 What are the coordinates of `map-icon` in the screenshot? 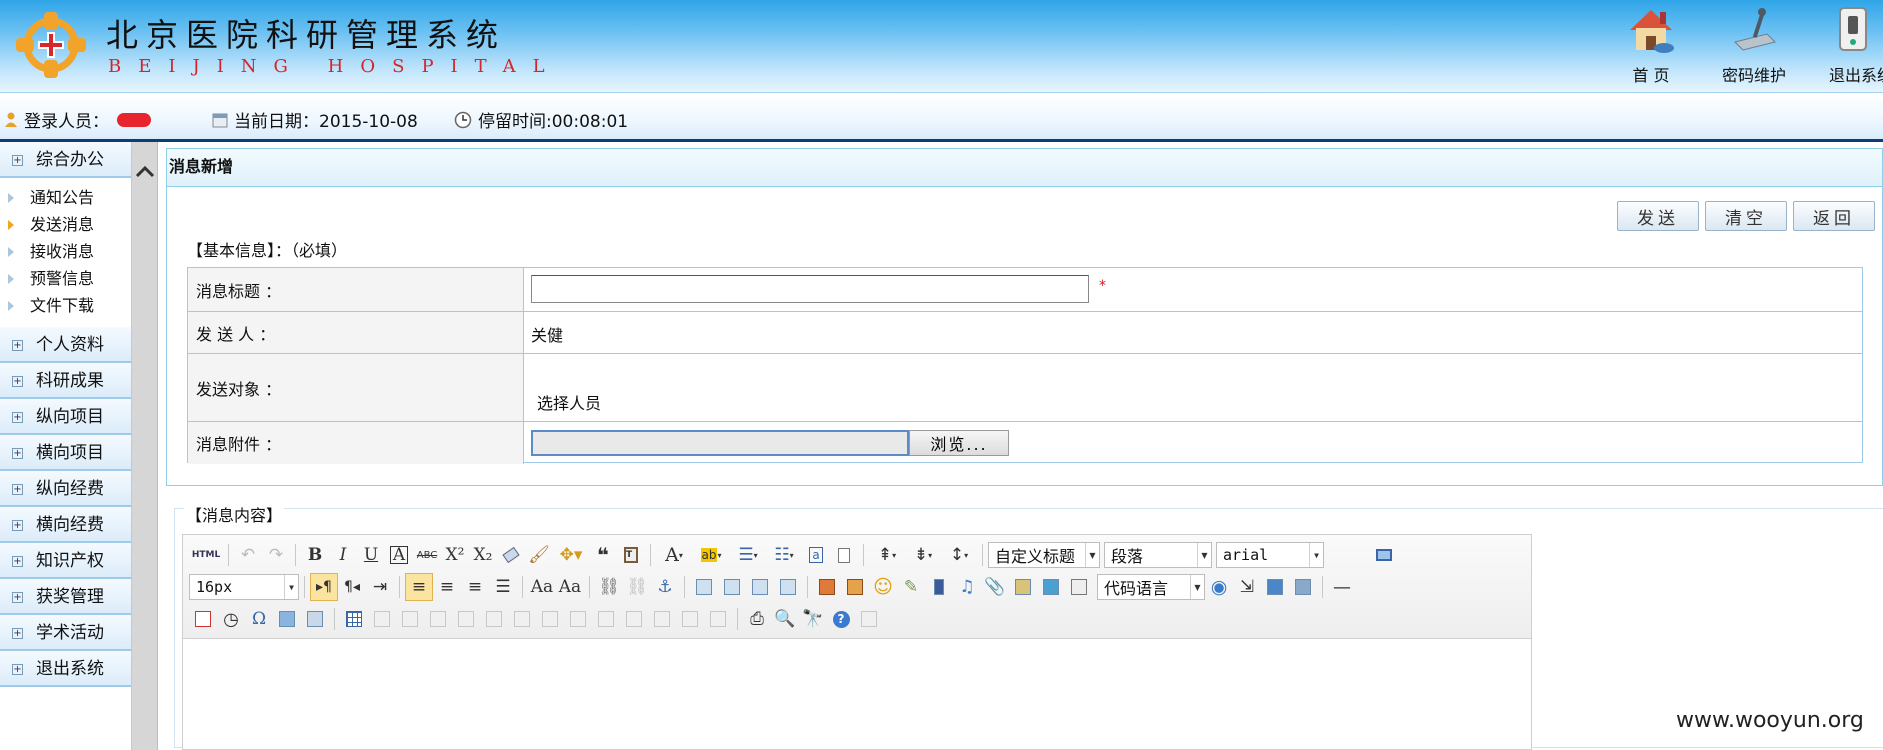 It's located at (1023, 587).